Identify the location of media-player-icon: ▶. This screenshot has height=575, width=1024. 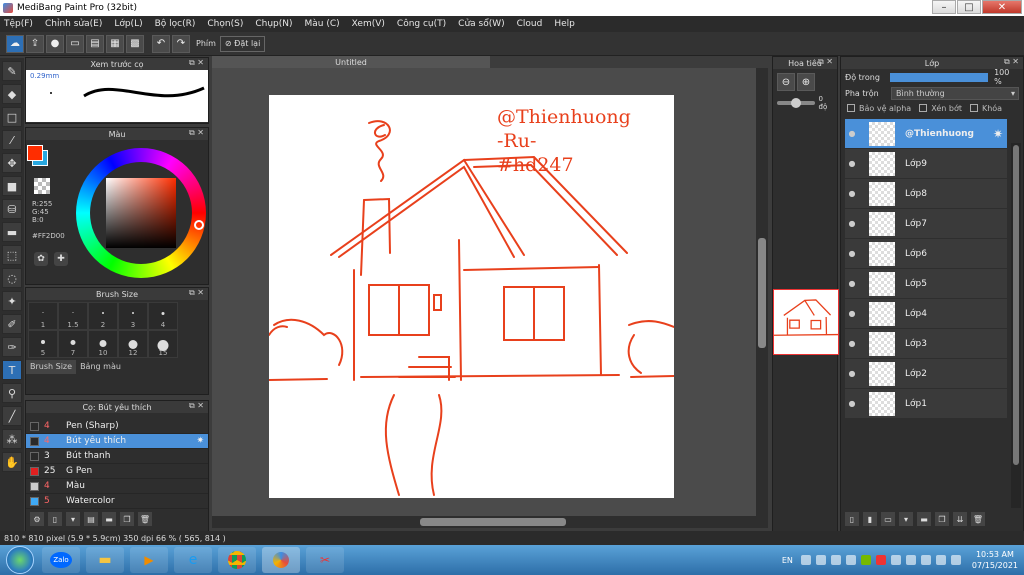
(149, 560).